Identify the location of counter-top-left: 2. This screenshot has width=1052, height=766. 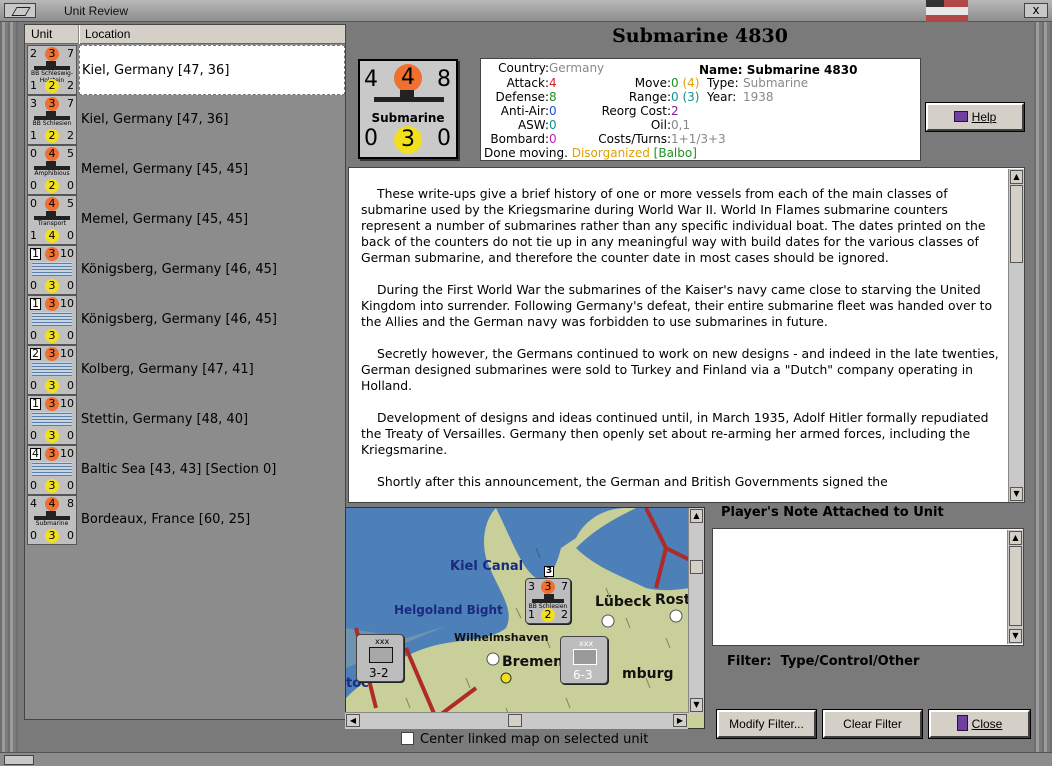
(33, 53).